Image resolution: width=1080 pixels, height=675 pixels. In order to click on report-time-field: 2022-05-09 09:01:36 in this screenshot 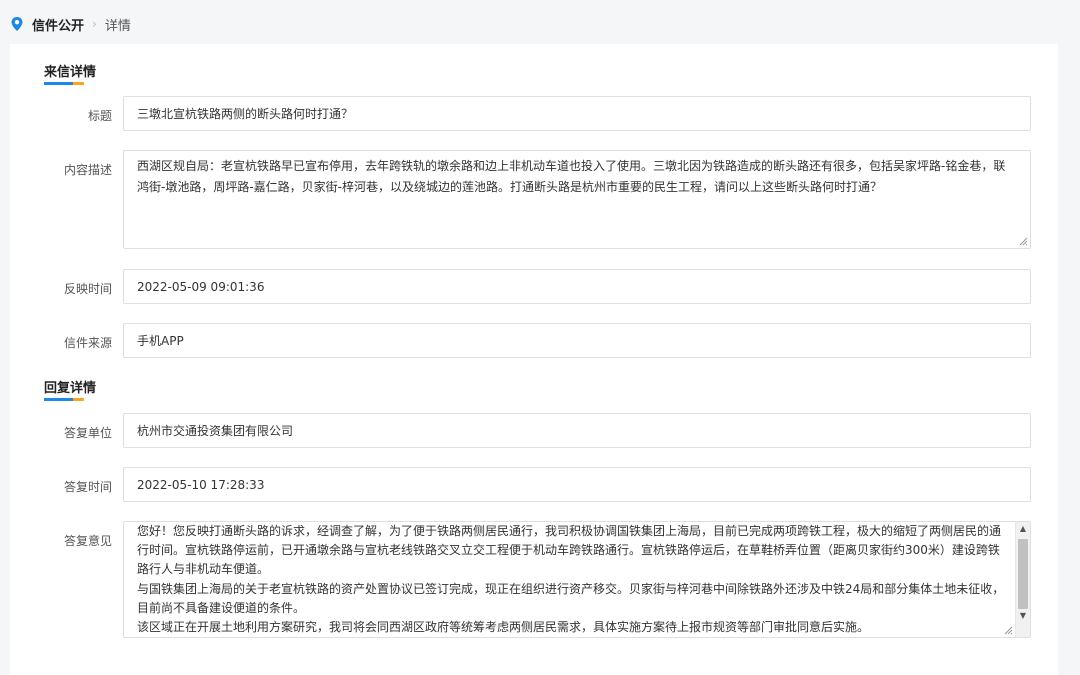, I will do `click(577, 286)`.